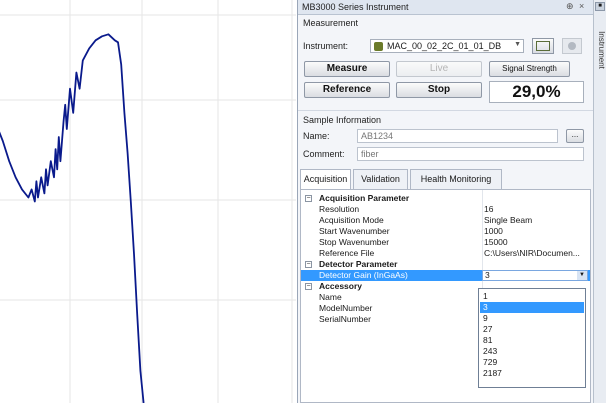 This screenshot has height=405, width=606. Describe the element at coordinates (354, 231) in the screenshot. I see `property-name: Start Wavenumber` at that location.